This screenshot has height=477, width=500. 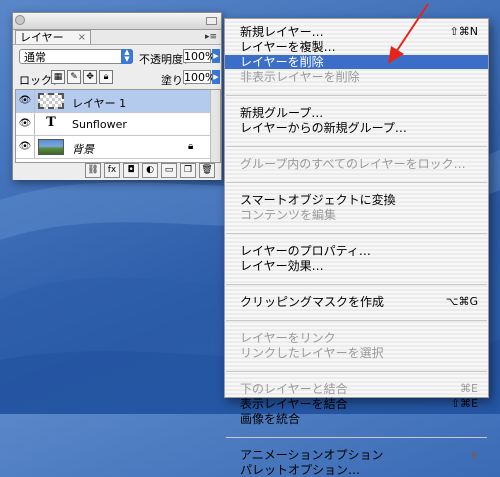 I want to click on menu-item: アニメーションオプション, so click(x=356, y=455).